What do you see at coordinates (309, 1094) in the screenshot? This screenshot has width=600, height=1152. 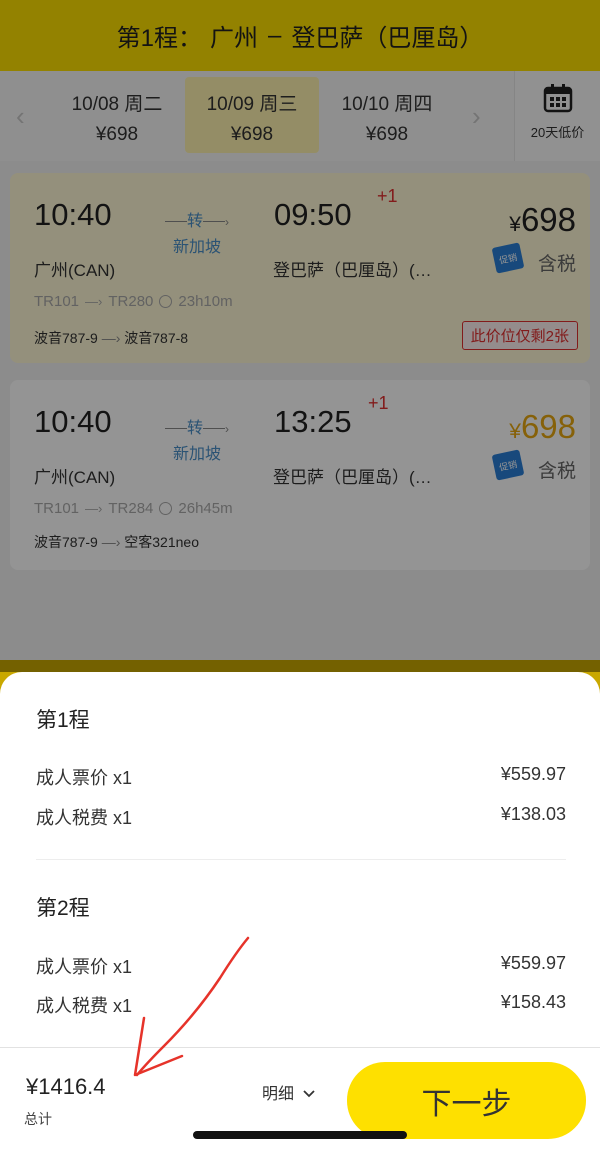 I see `chevron-down-icon` at bounding box center [309, 1094].